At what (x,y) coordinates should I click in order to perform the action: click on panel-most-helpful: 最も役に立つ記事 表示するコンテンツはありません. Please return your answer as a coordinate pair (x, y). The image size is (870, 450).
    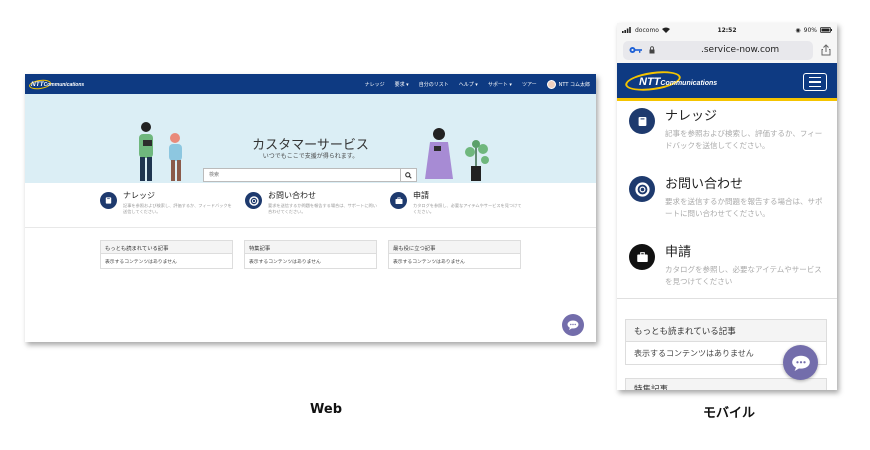
    Looking at the image, I should click on (454, 254).